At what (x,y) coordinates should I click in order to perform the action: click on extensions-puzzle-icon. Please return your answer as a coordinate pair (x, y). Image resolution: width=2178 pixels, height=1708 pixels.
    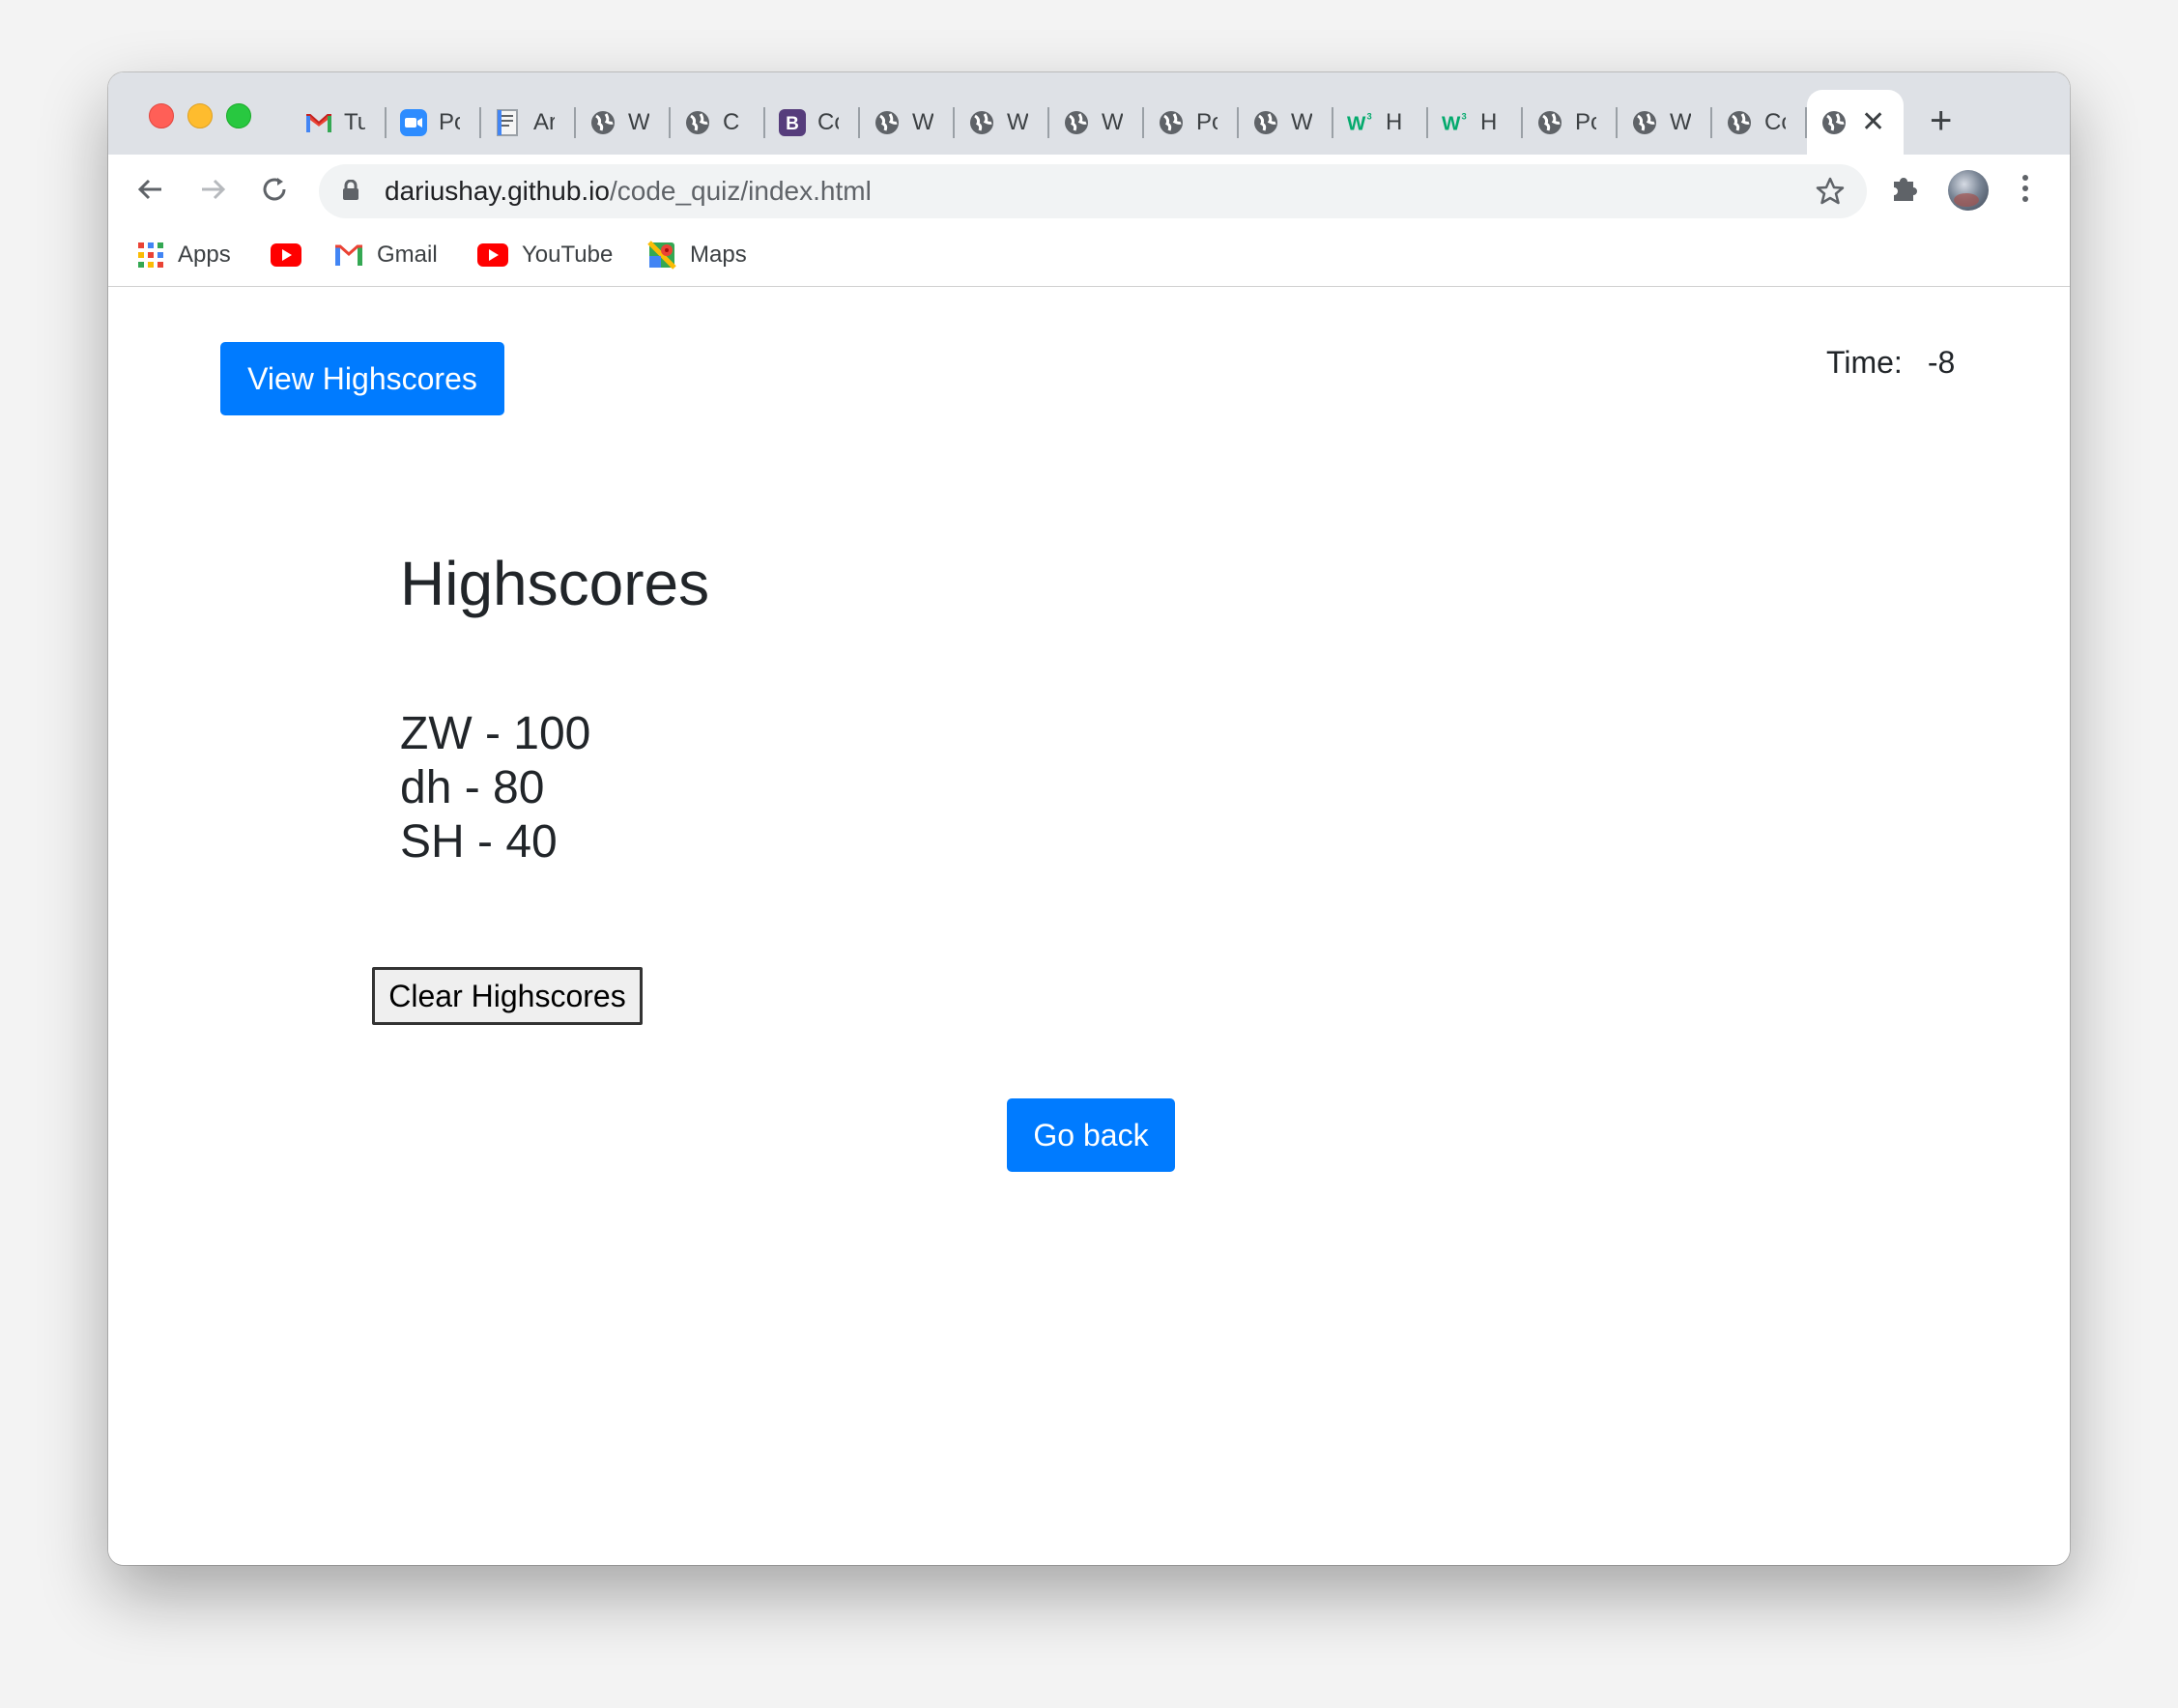
    Looking at the image, I should click on (1904, 191).